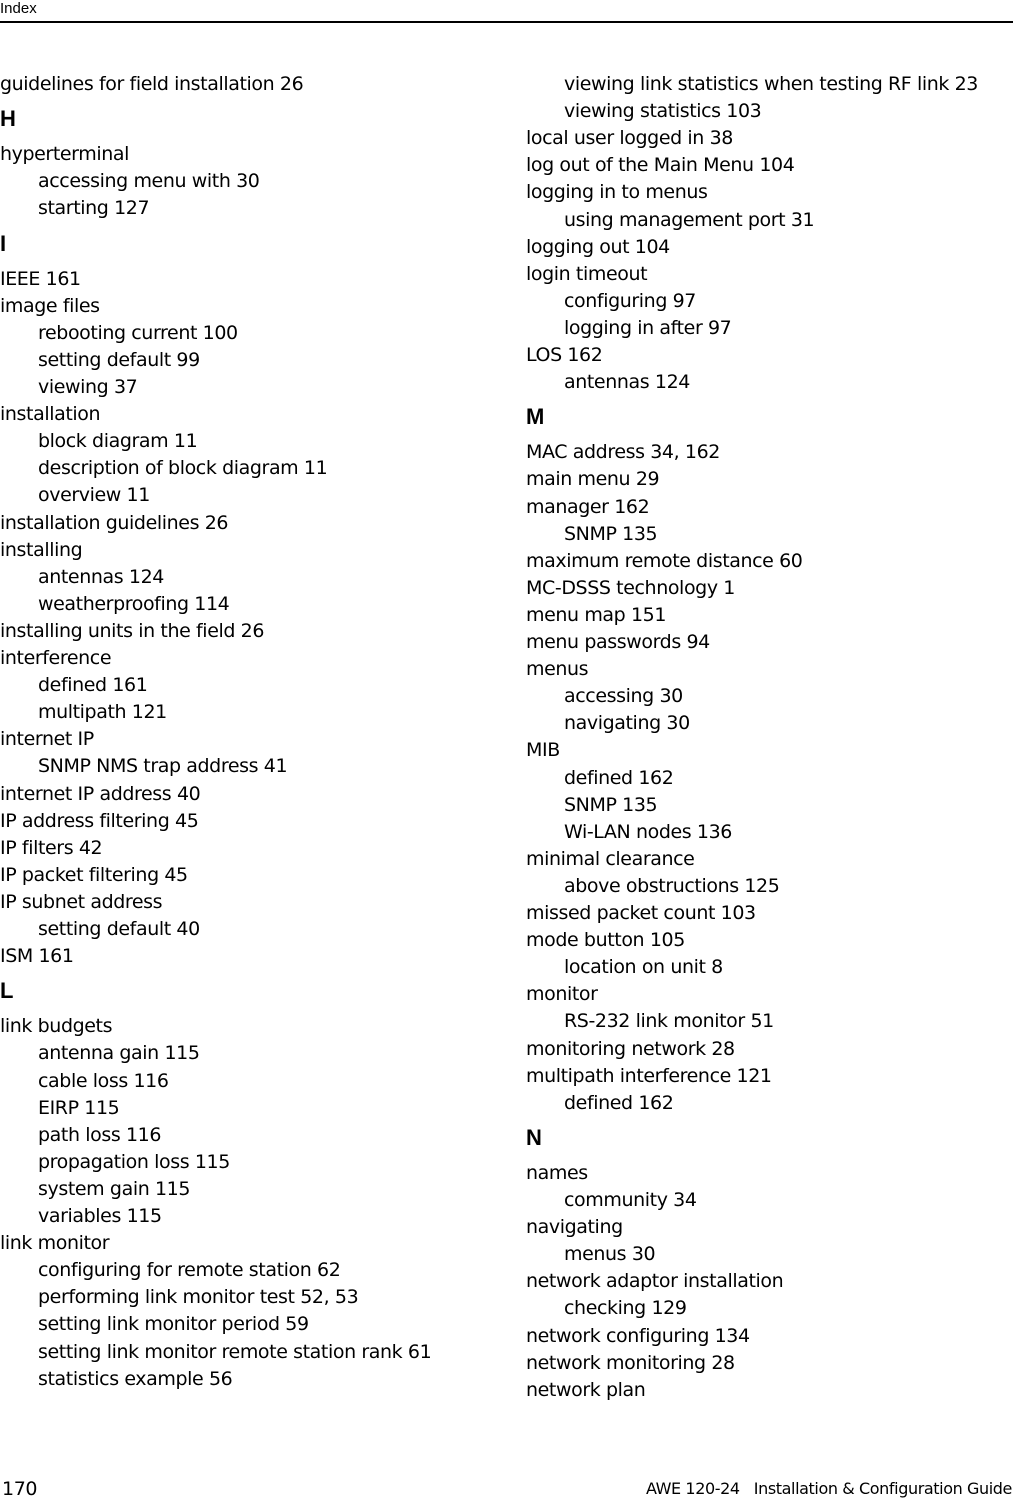  I want to click on index-subentry: configuring for remote station 62, so click(189, 1270).